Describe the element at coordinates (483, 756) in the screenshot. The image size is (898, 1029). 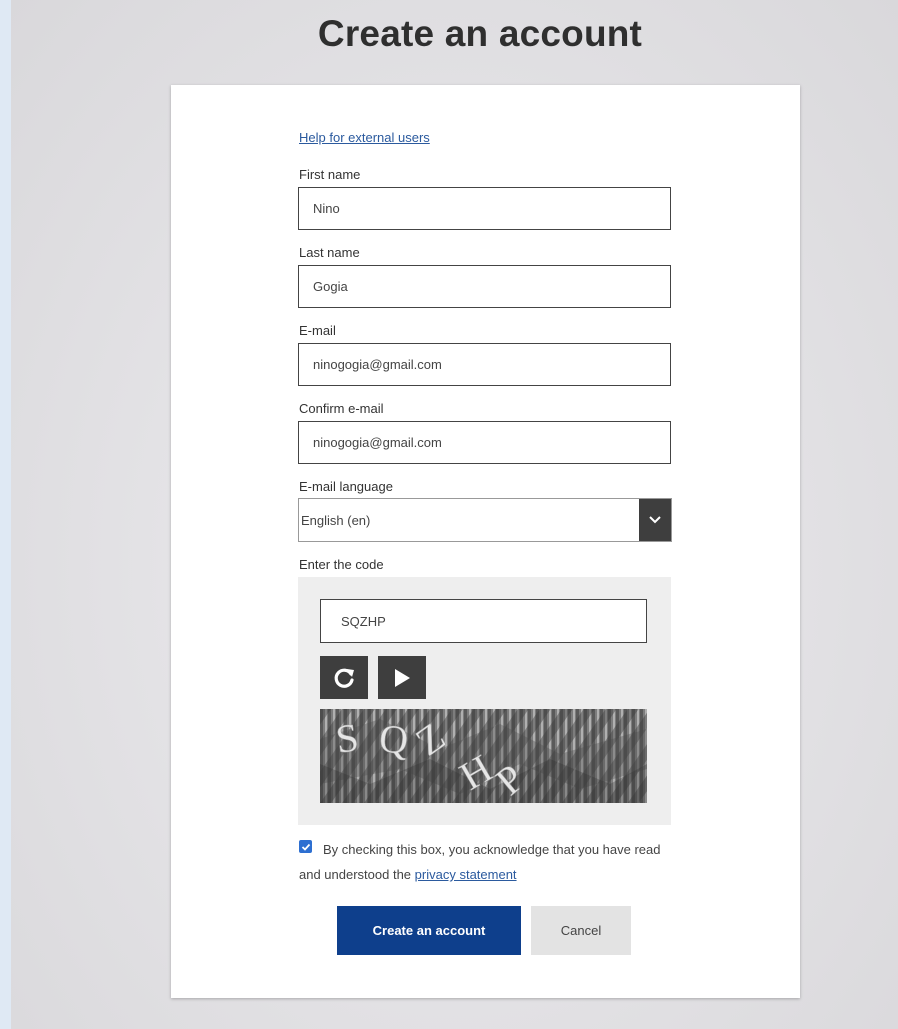
I see `captcha-image: S Q Z H P` at that location.